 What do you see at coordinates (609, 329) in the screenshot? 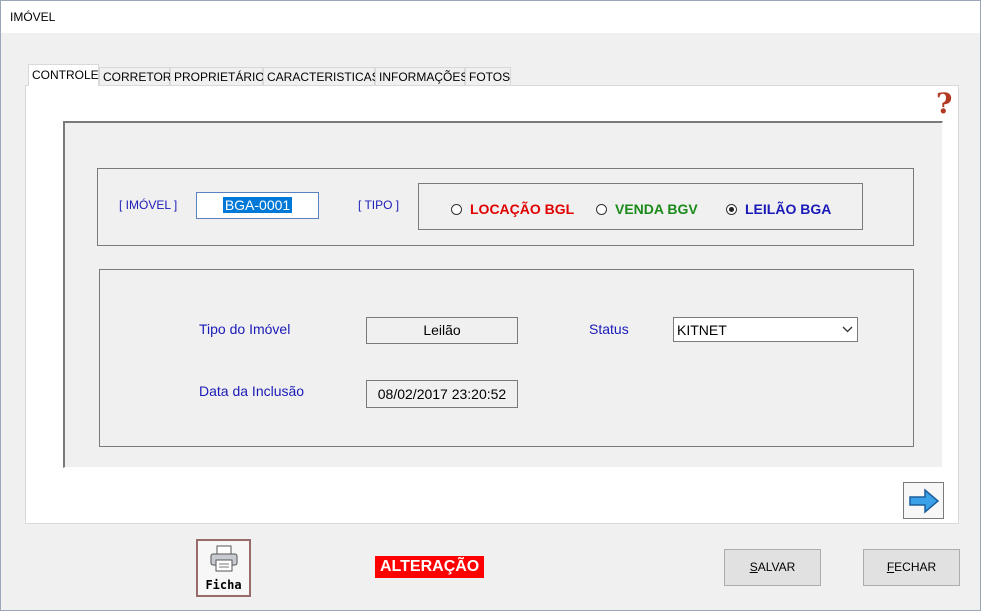
I see `status-label: Status` at bounding box center [609, 329].